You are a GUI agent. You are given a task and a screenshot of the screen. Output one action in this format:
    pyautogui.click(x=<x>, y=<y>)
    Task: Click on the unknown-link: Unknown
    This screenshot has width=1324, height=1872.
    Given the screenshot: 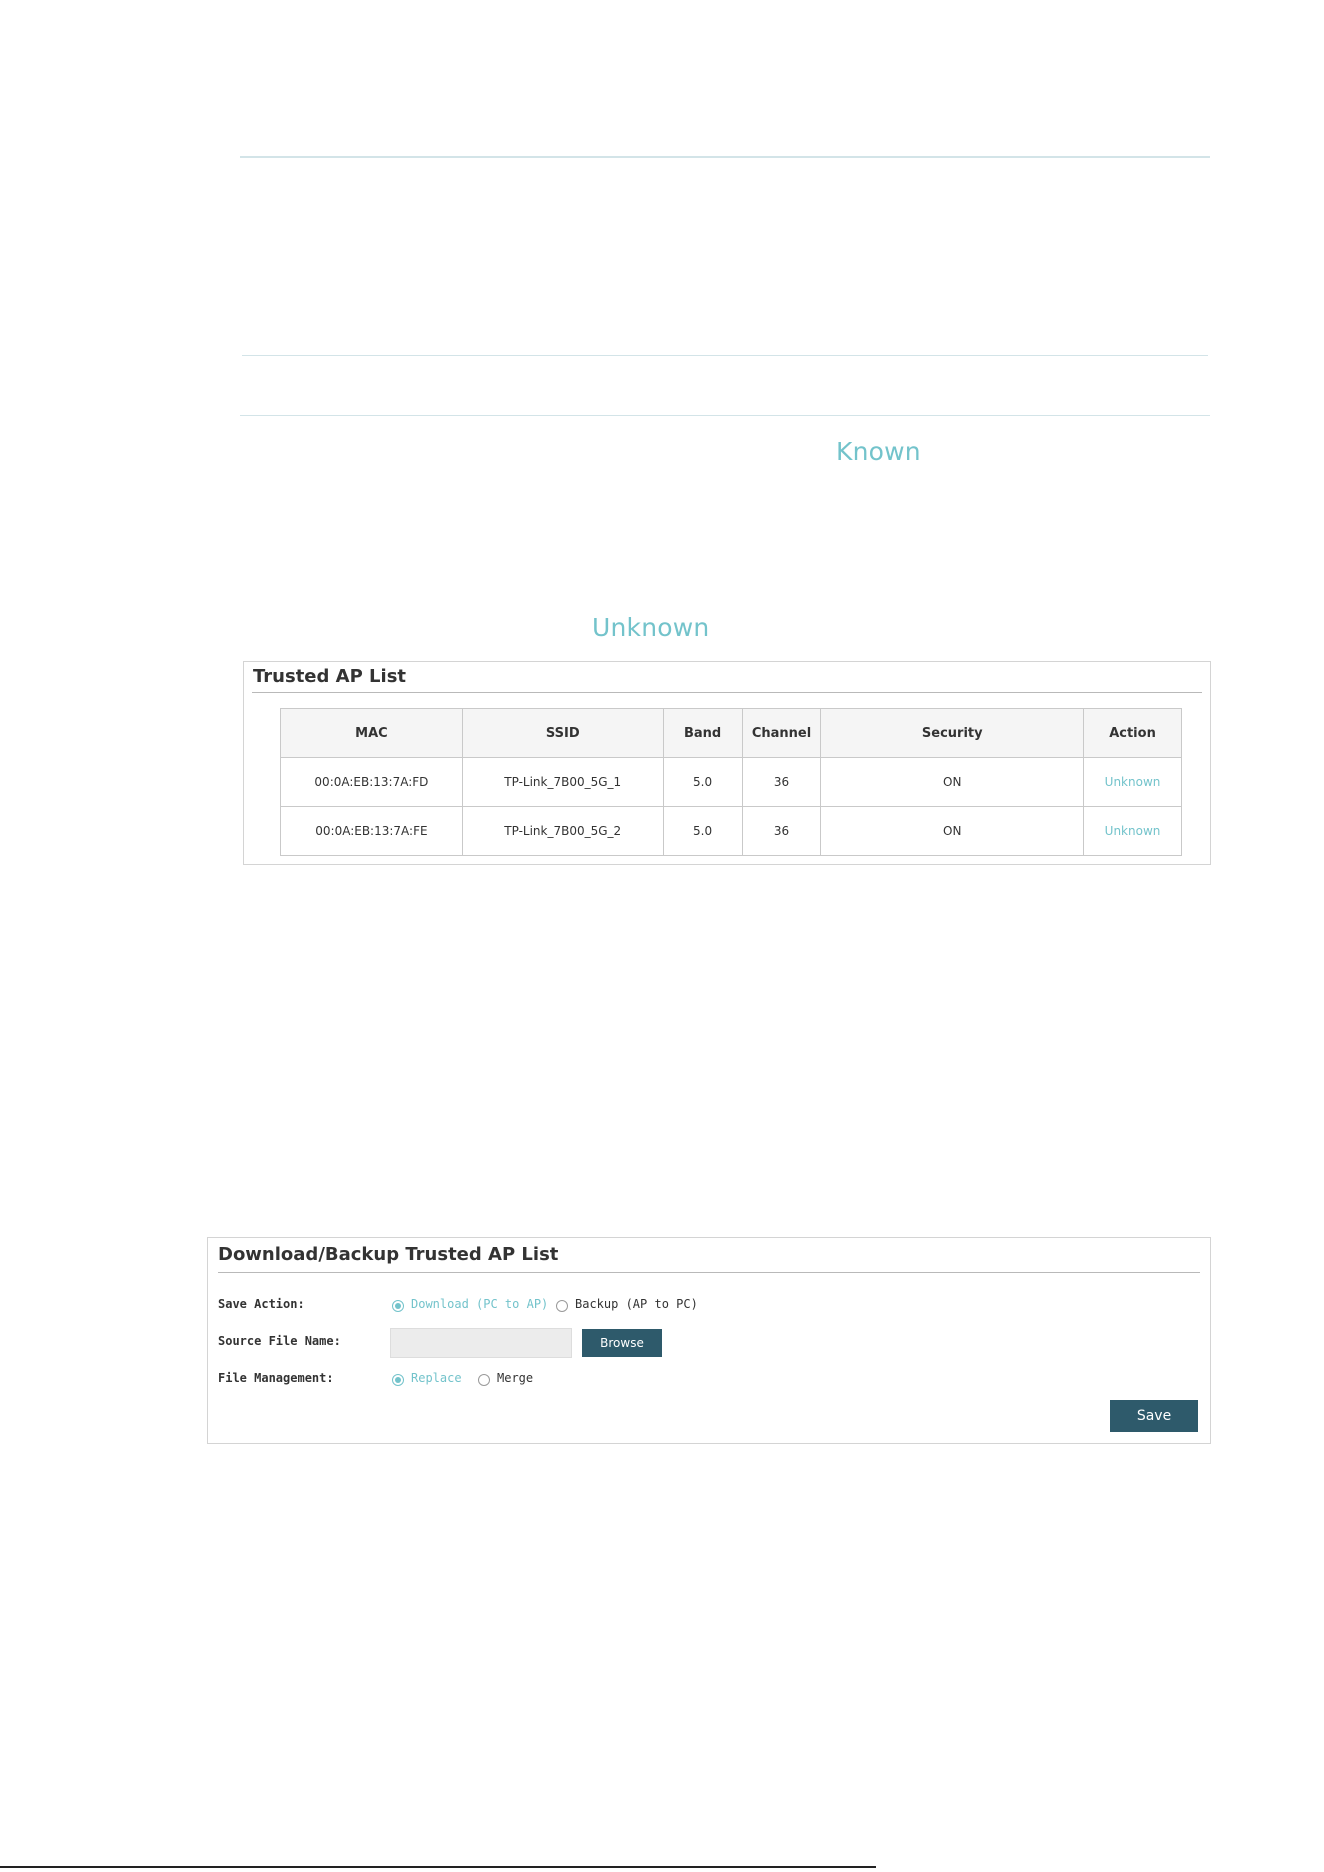 What is the action you would take?
    pyautogui.click(x=650, y=627)
    